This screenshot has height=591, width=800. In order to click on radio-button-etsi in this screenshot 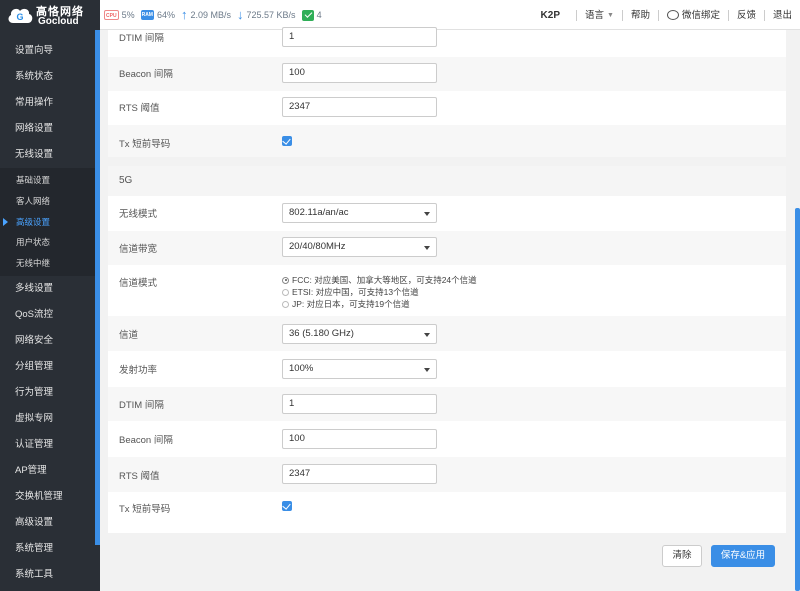, I will do `click(285, 292)`.